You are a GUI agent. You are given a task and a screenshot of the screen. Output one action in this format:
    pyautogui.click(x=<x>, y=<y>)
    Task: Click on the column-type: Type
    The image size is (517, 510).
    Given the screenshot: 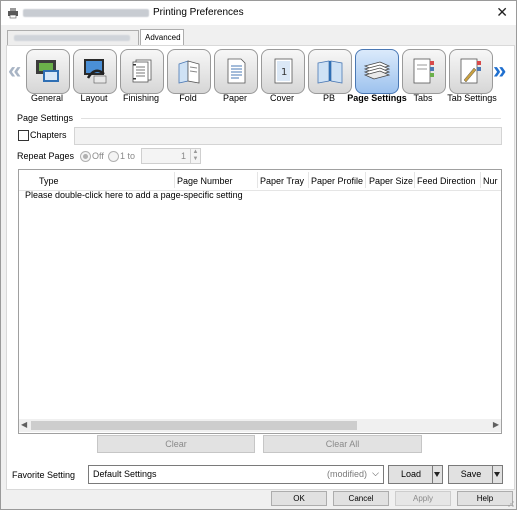 What is the action you would take?
    pyautogui.click(x=49, y=181)
    